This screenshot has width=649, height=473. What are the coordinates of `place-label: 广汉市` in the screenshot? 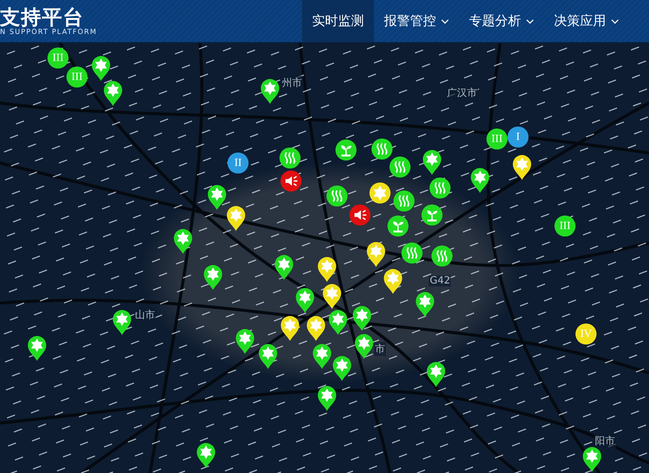 It's located at (462, 93).